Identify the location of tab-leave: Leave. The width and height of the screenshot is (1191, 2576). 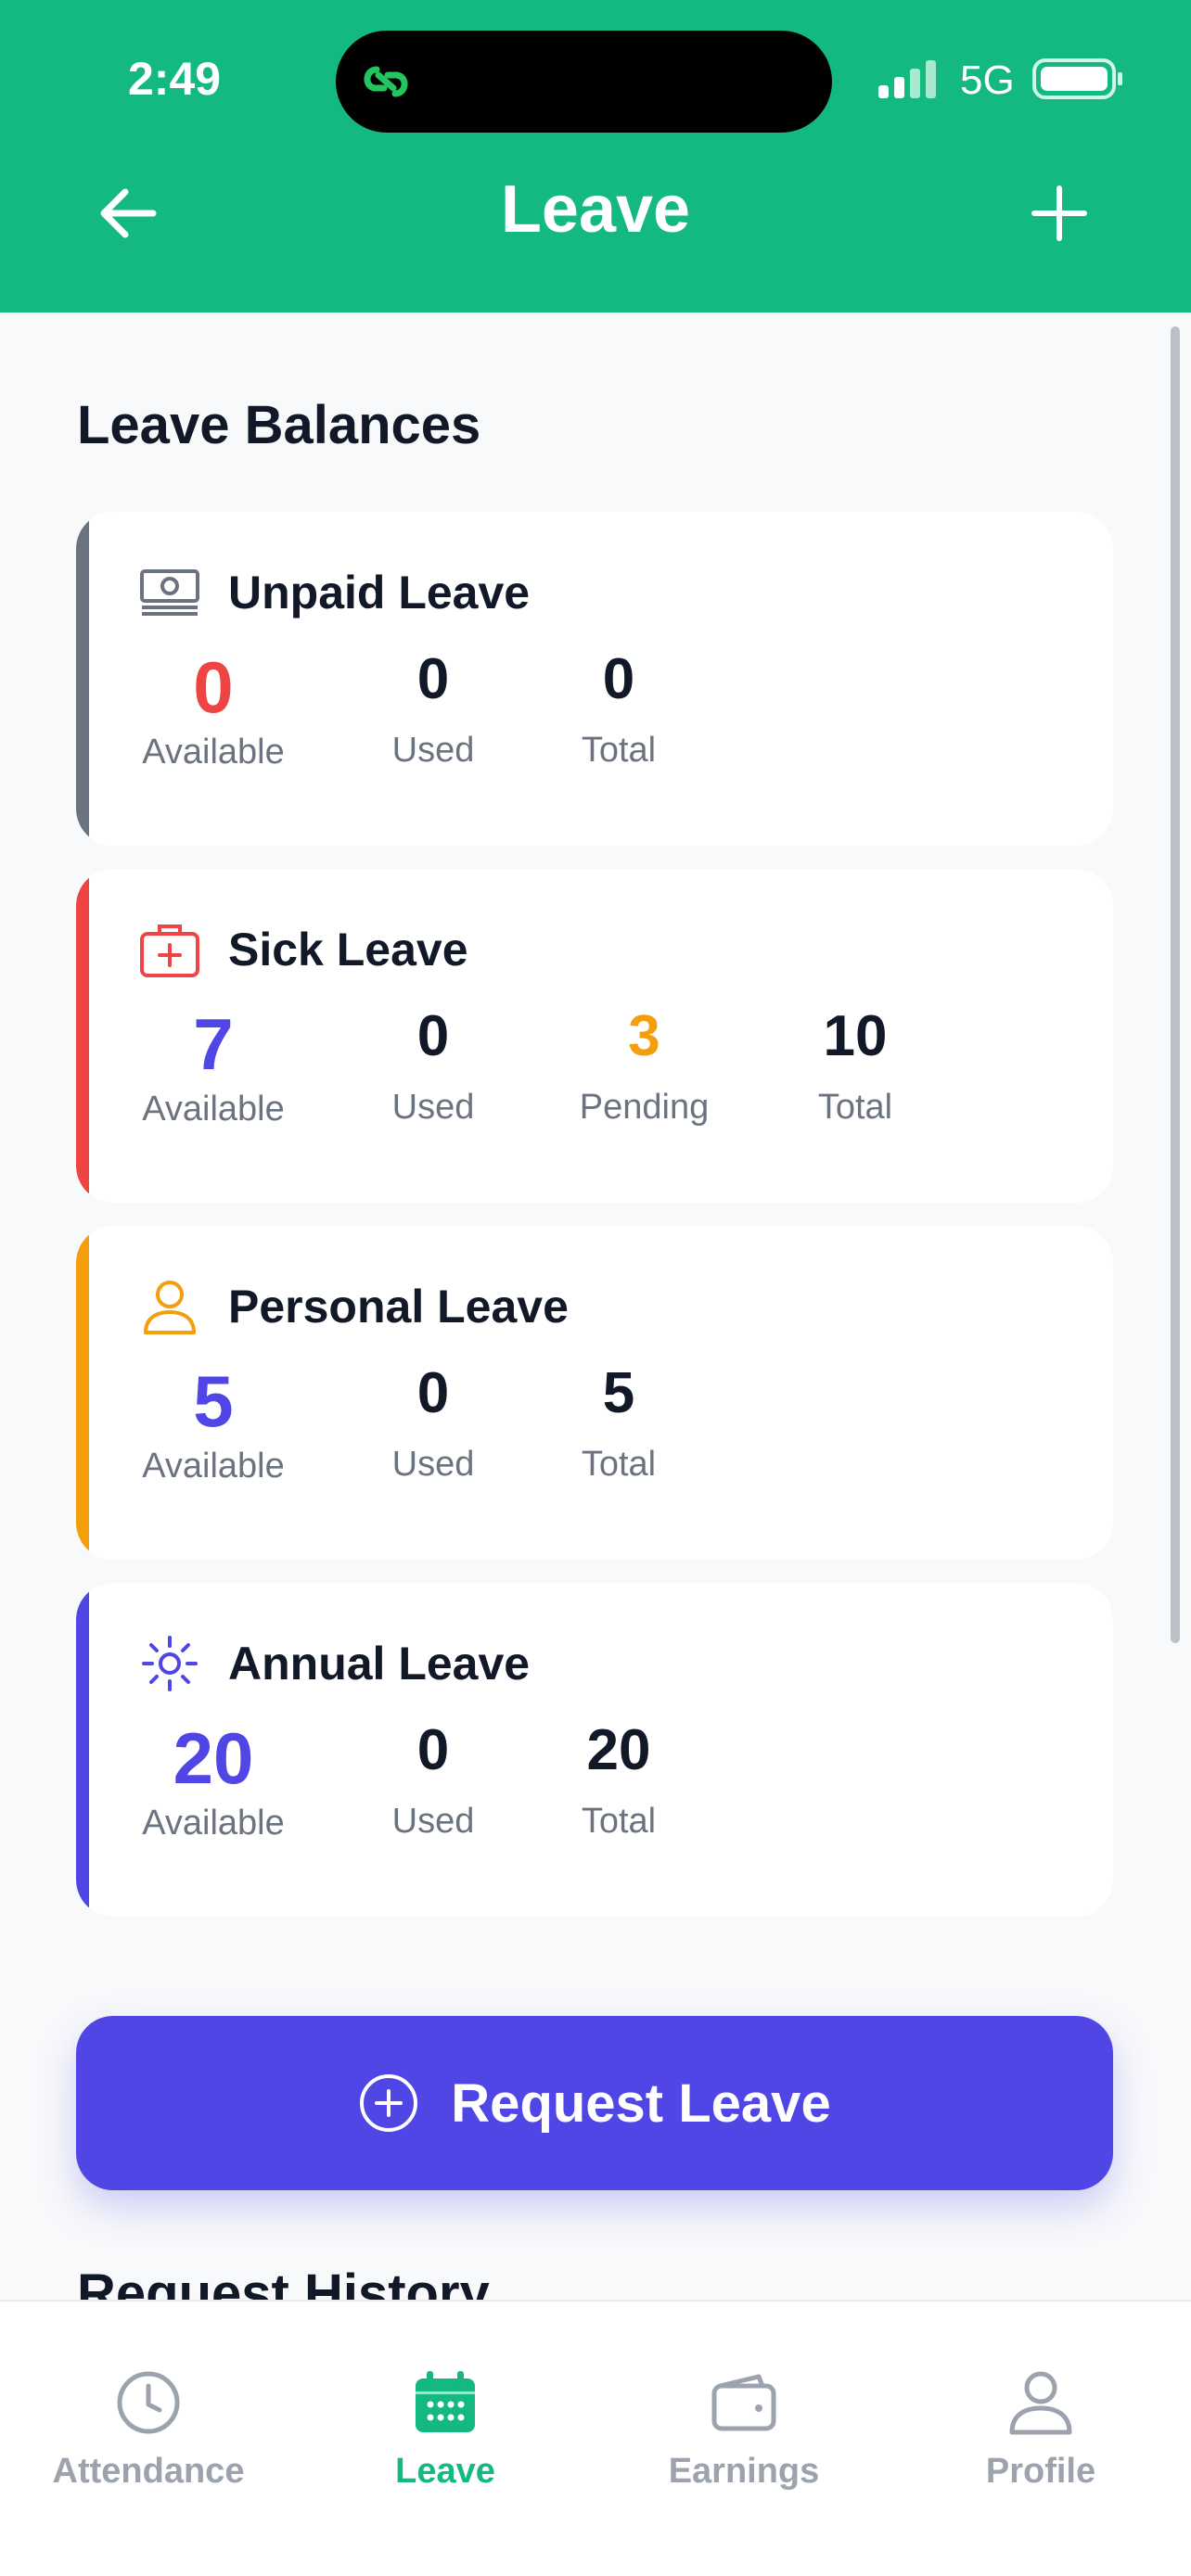
(445, 2429).